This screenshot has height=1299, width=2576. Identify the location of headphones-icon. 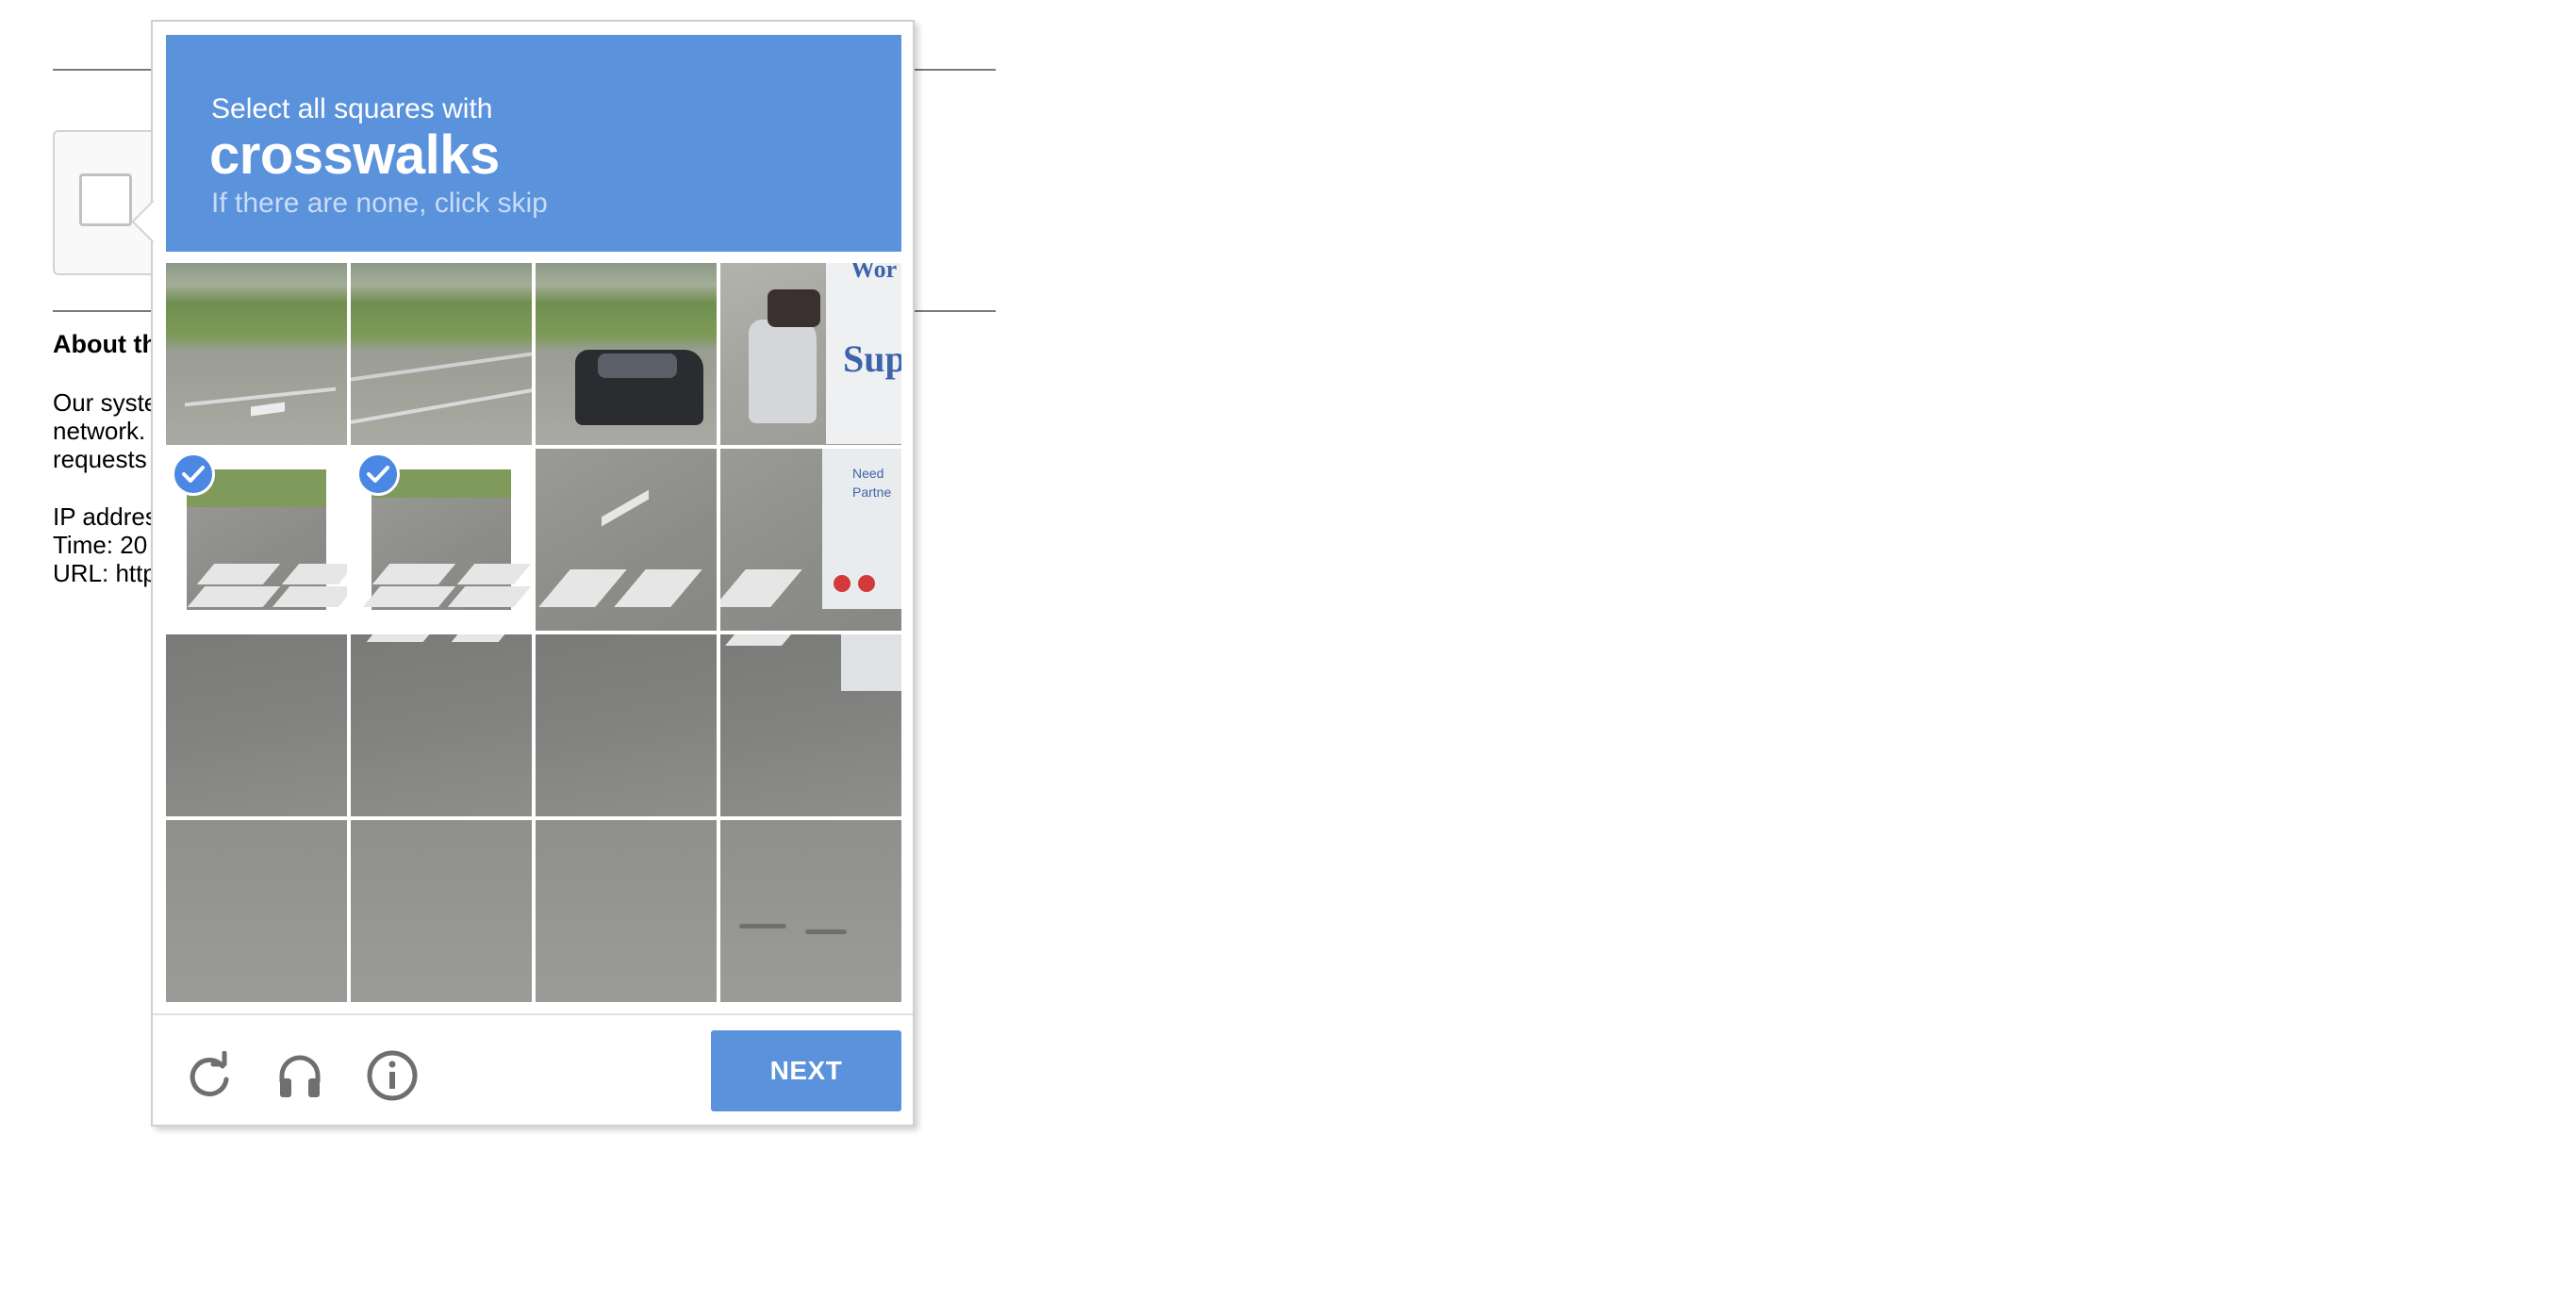
(299, 1075).